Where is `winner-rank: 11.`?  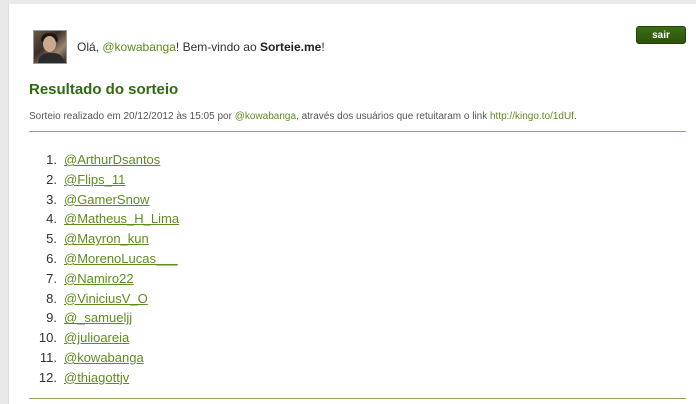 winner-rank: 11. is located at coordinates (48, 357).